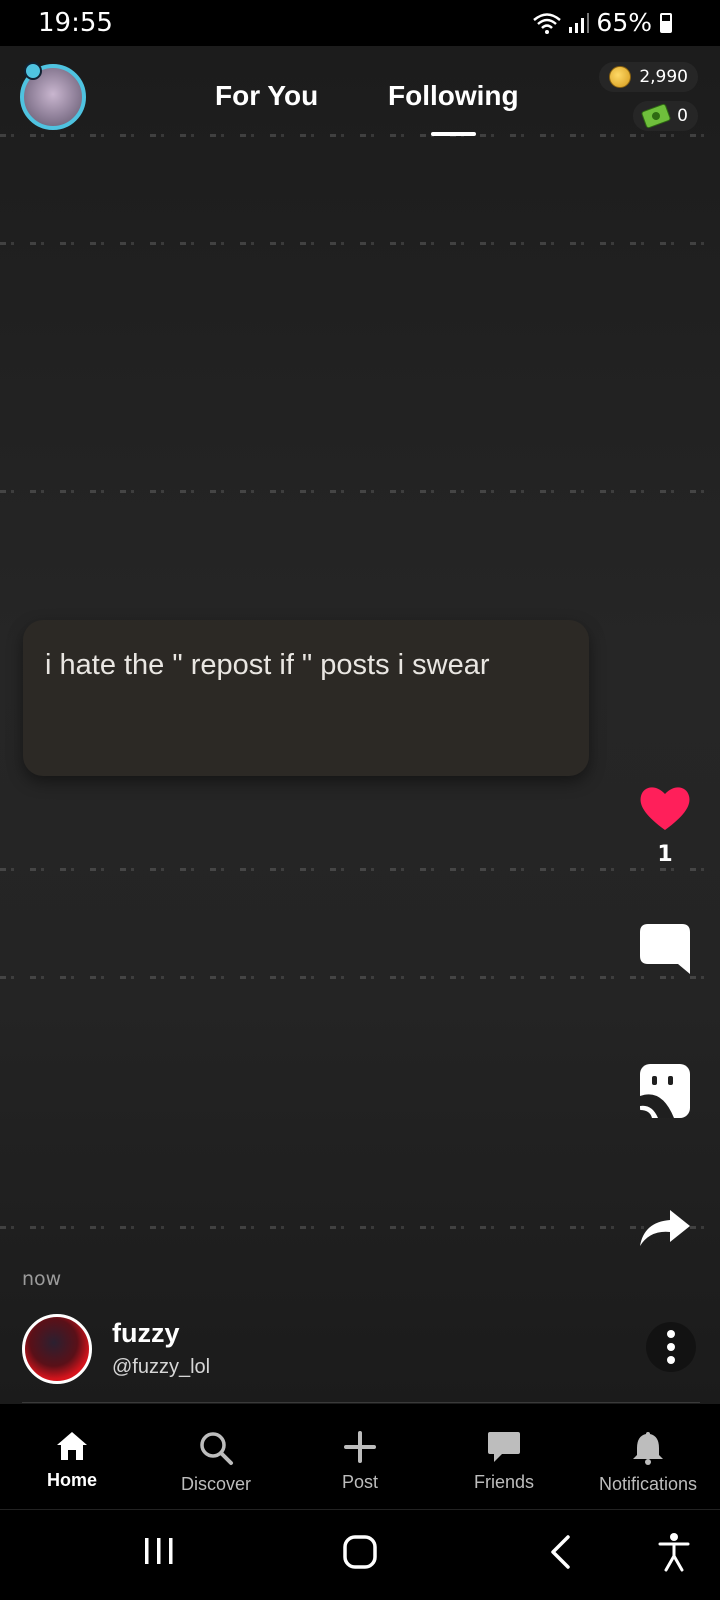 The image size is (720, 1600). Describe the element at coordinates (146, 1333) in the screenshot. I see `author-name: fuzzy` at that location.